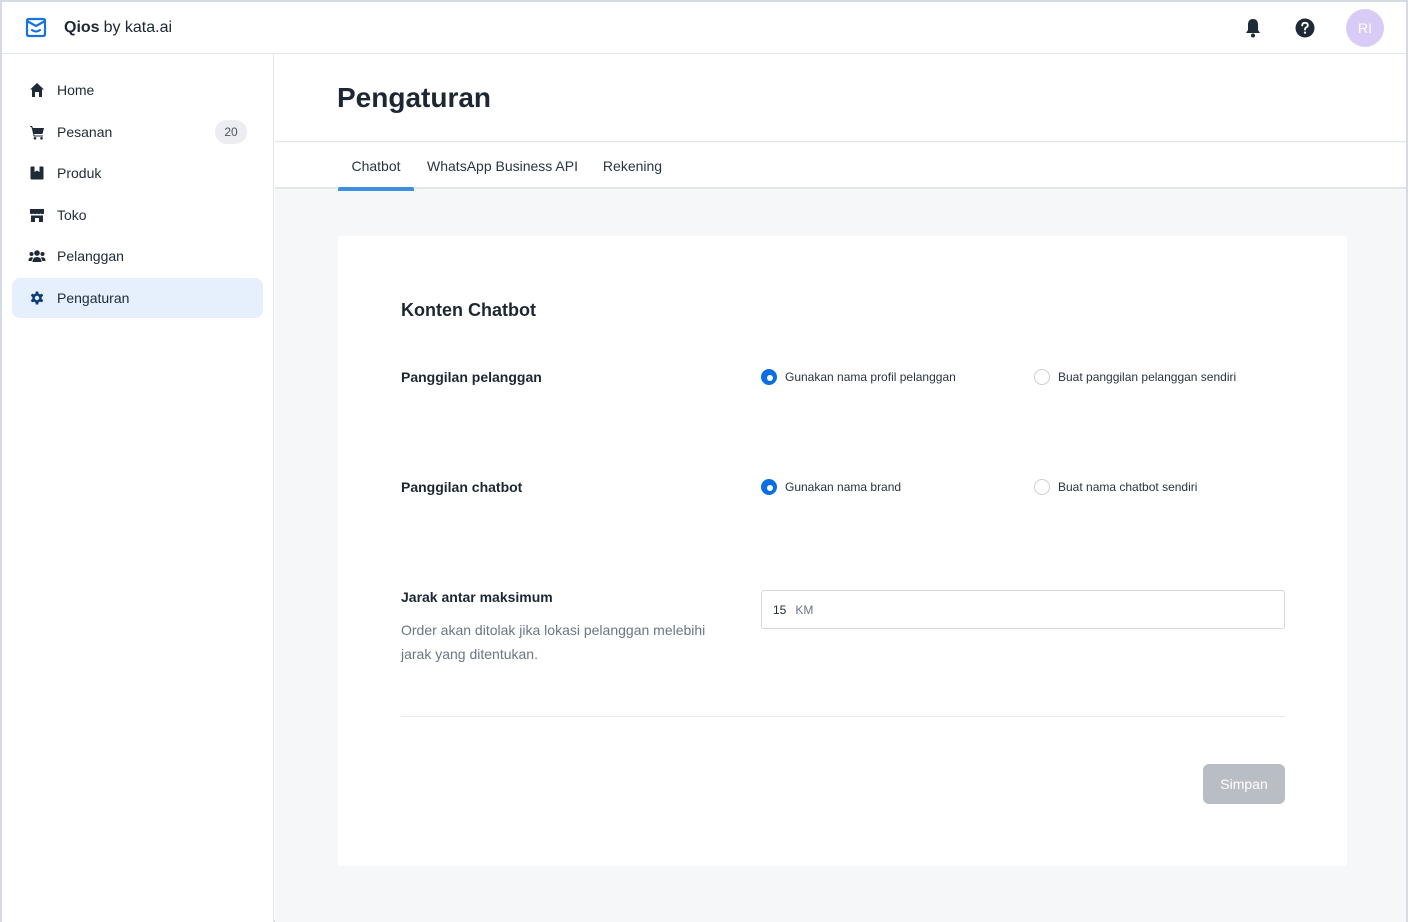  Describe the element at coordinates (79, 173) in the screenshot. I see `sidebar-item-label: Produk` at that location.